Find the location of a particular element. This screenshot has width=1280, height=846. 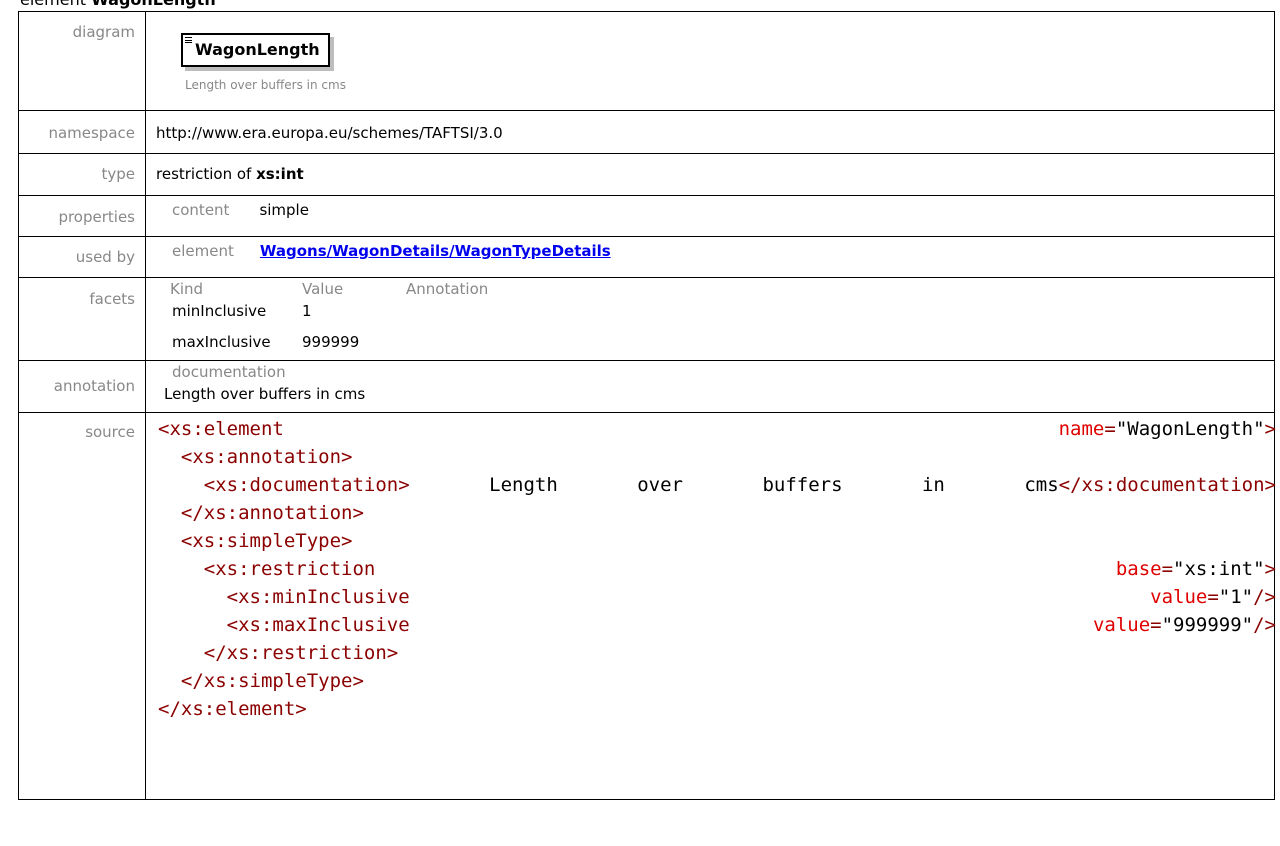

source-line-left: <xs:element is located at coordinates (221, 429).